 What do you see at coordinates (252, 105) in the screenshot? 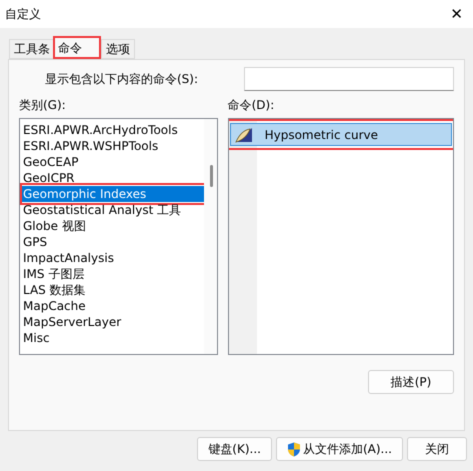
I see `command-label: 命令(D):` at bounding box center [252, 105].